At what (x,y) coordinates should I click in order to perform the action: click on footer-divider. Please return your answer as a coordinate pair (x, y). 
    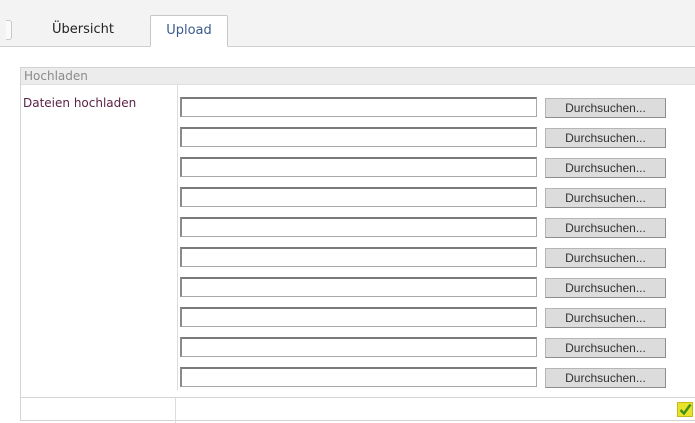
    Looking at the image, I should click on (175, 410).